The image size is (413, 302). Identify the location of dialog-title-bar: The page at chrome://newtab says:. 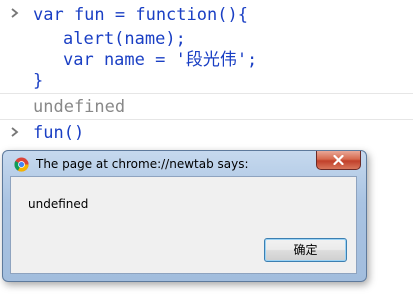
(184, 163).